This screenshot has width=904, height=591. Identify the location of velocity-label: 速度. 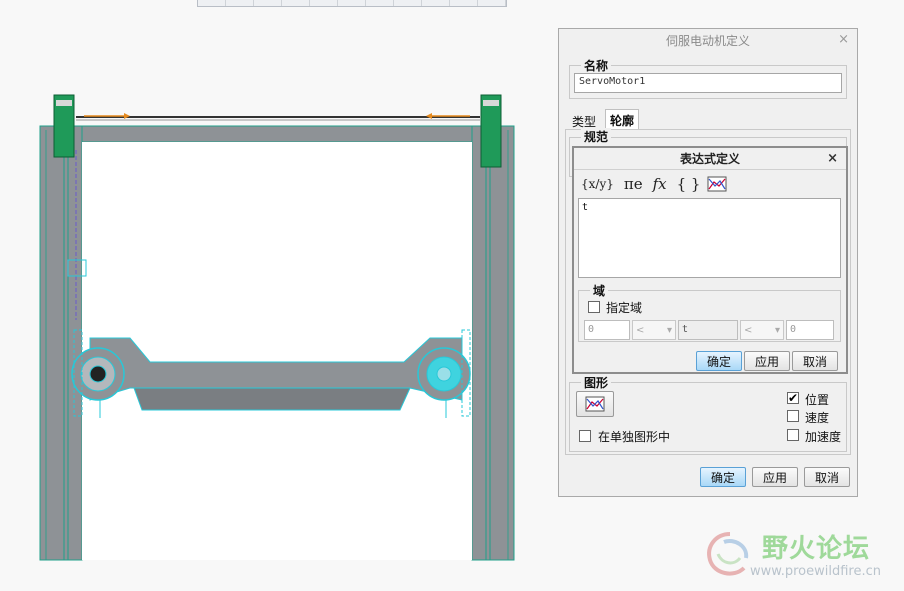
(817, 418).